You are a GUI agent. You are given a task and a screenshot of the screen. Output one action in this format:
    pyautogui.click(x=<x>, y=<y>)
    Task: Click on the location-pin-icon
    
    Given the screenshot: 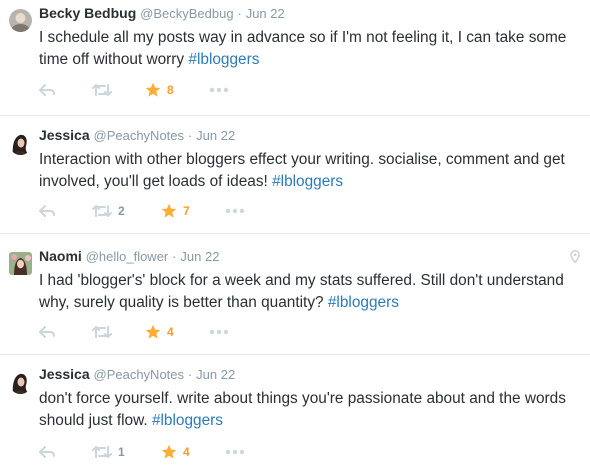 What is the action you would take?
    pyautogui.click(x=575, y=259)
    